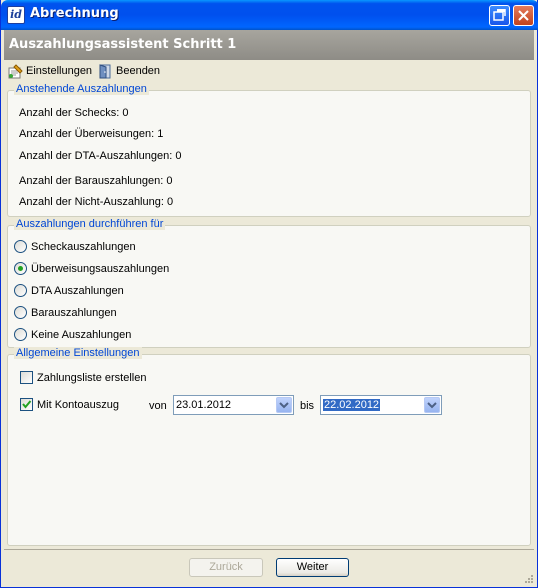  I want to click on title-bar: id Abrechnung, so click(269, 15).